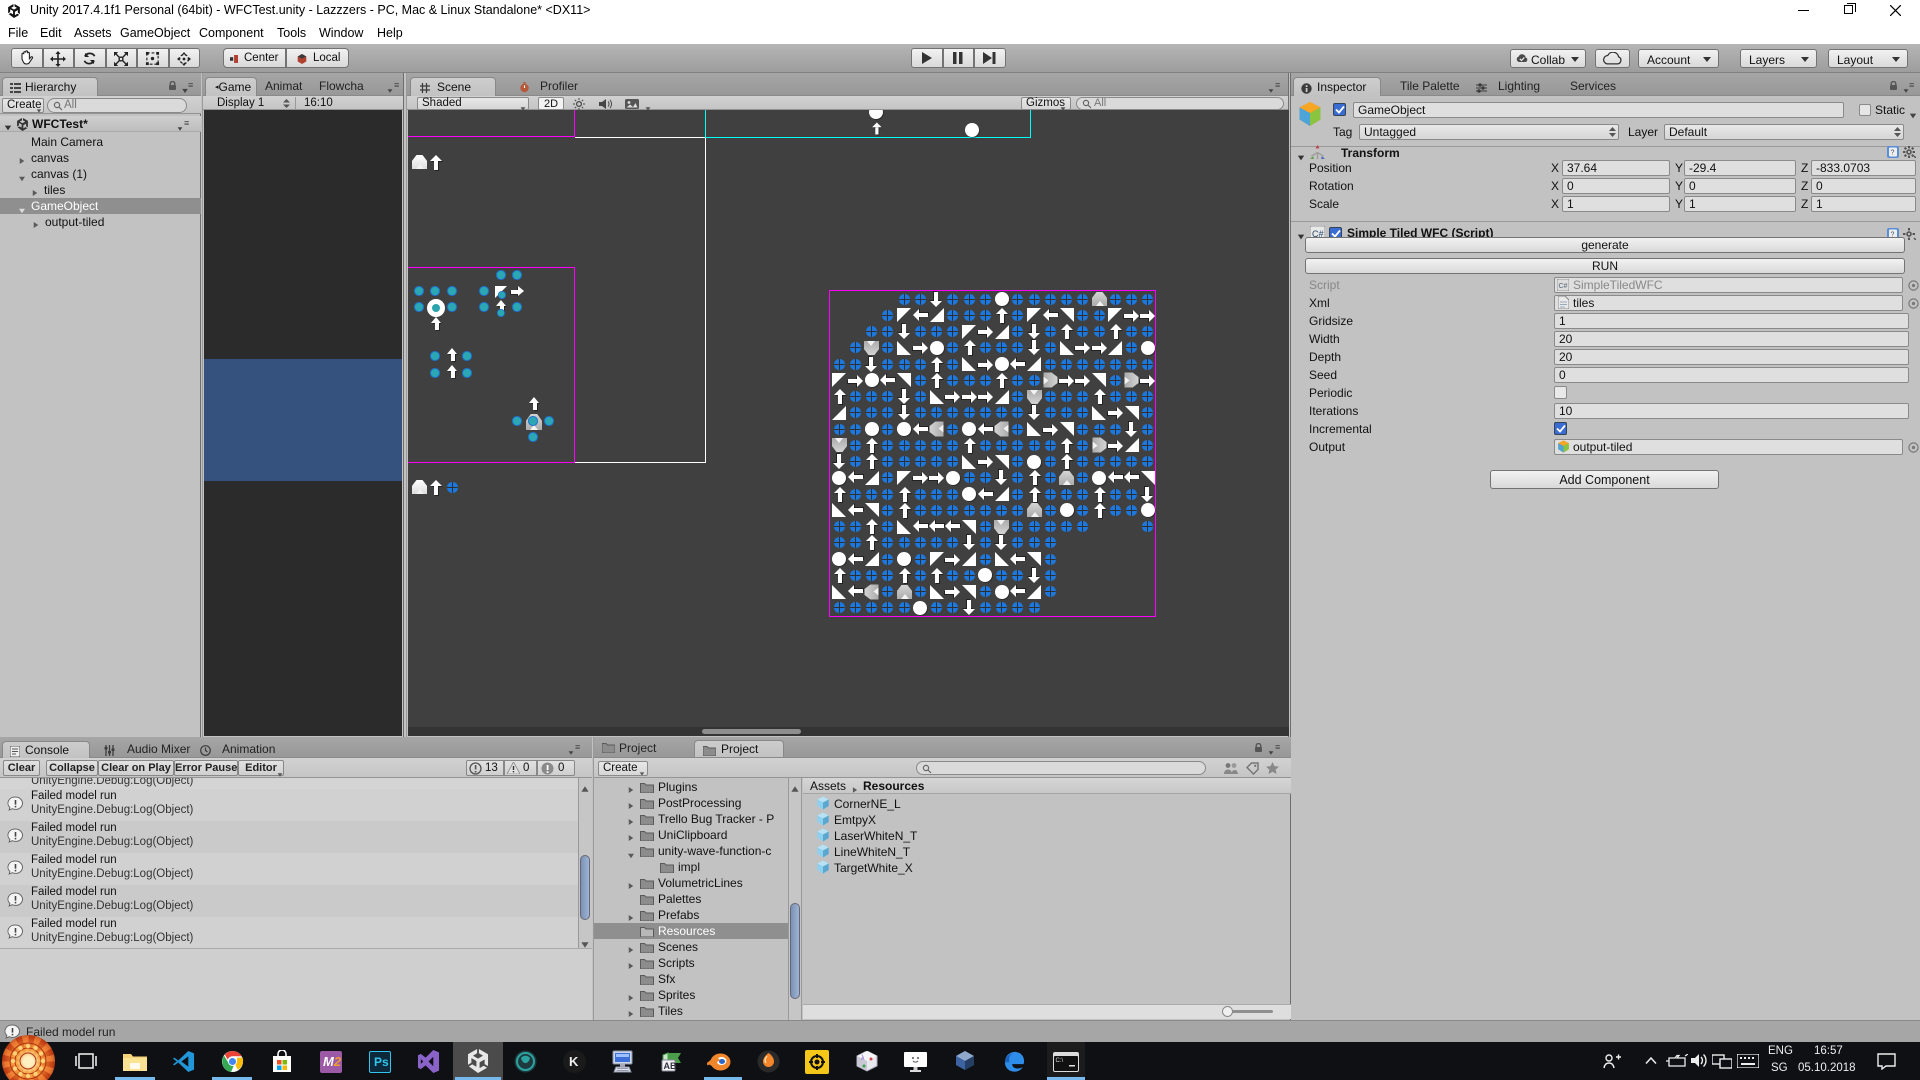 The height and width of the screenshot is (1080, 1920). What do you see at coordinates (670, 1066) in the screenshot?
I see `svg-text: AB` at bounding box center [670, 1066].